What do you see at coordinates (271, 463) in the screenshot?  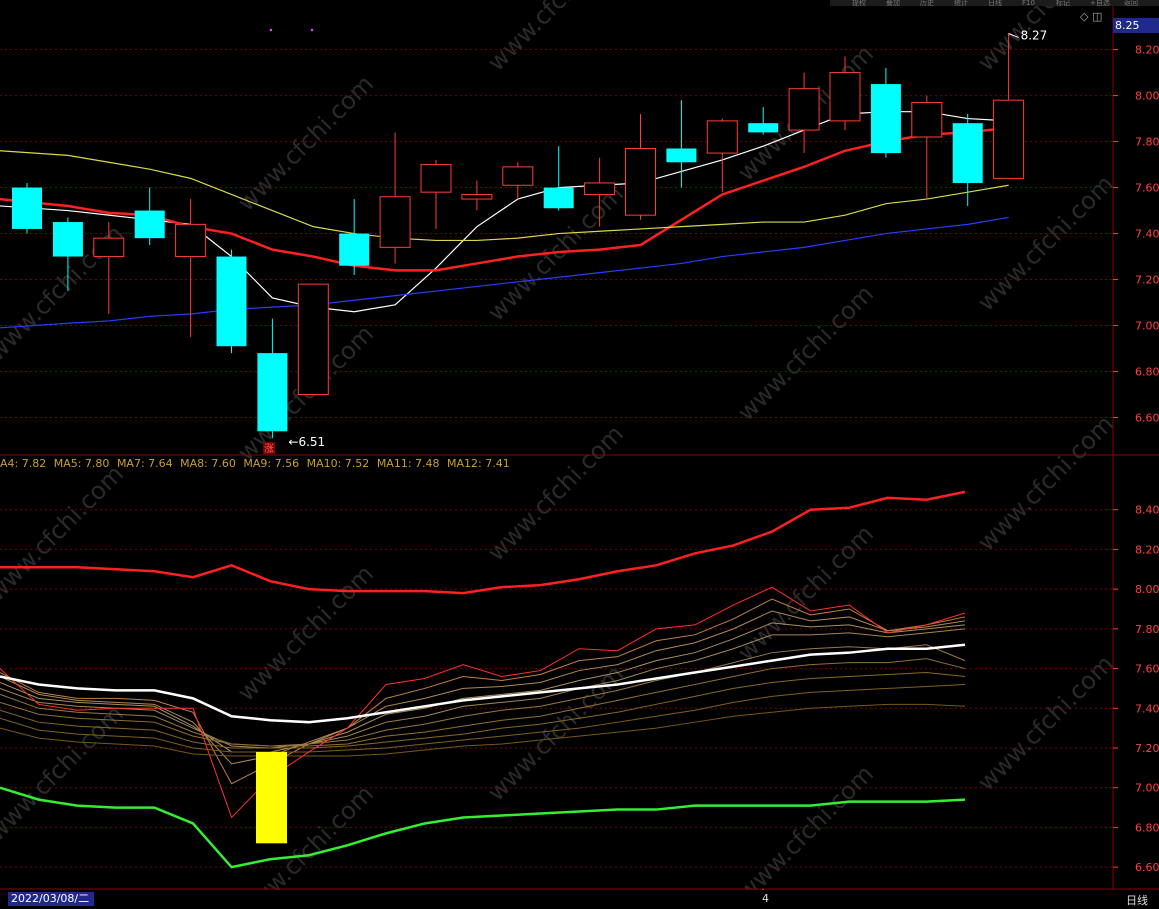 I see `ma-legend-item: MA9: 7.56` at bounding box center [271, 463].